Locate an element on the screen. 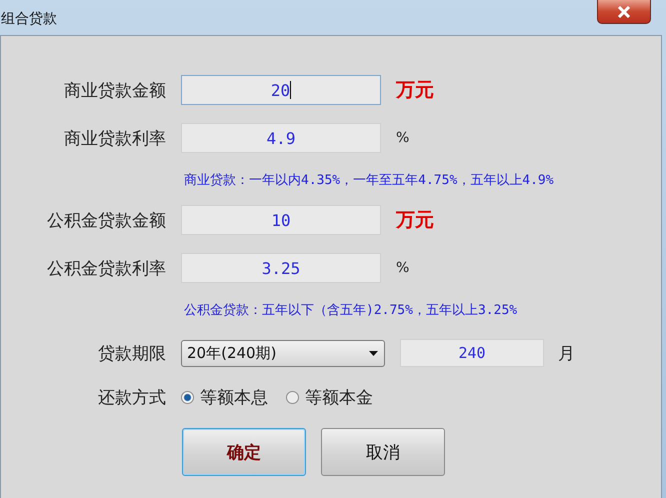  ok-button: 确定 is located at coordinates (244, 452).